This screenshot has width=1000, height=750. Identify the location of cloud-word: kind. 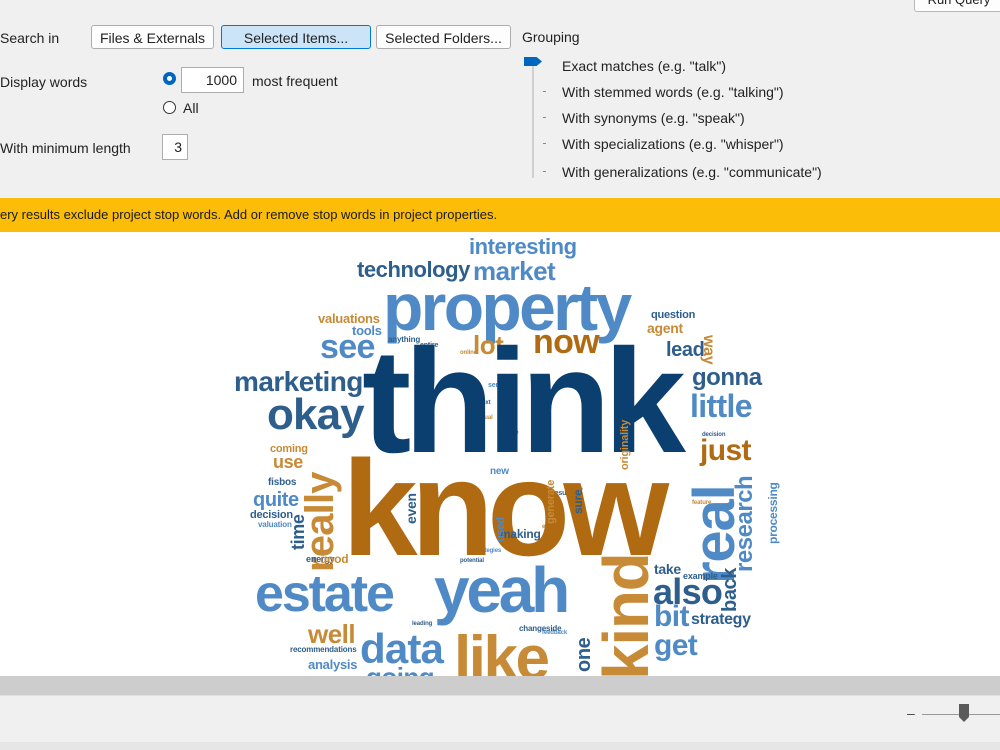
(626, 614).